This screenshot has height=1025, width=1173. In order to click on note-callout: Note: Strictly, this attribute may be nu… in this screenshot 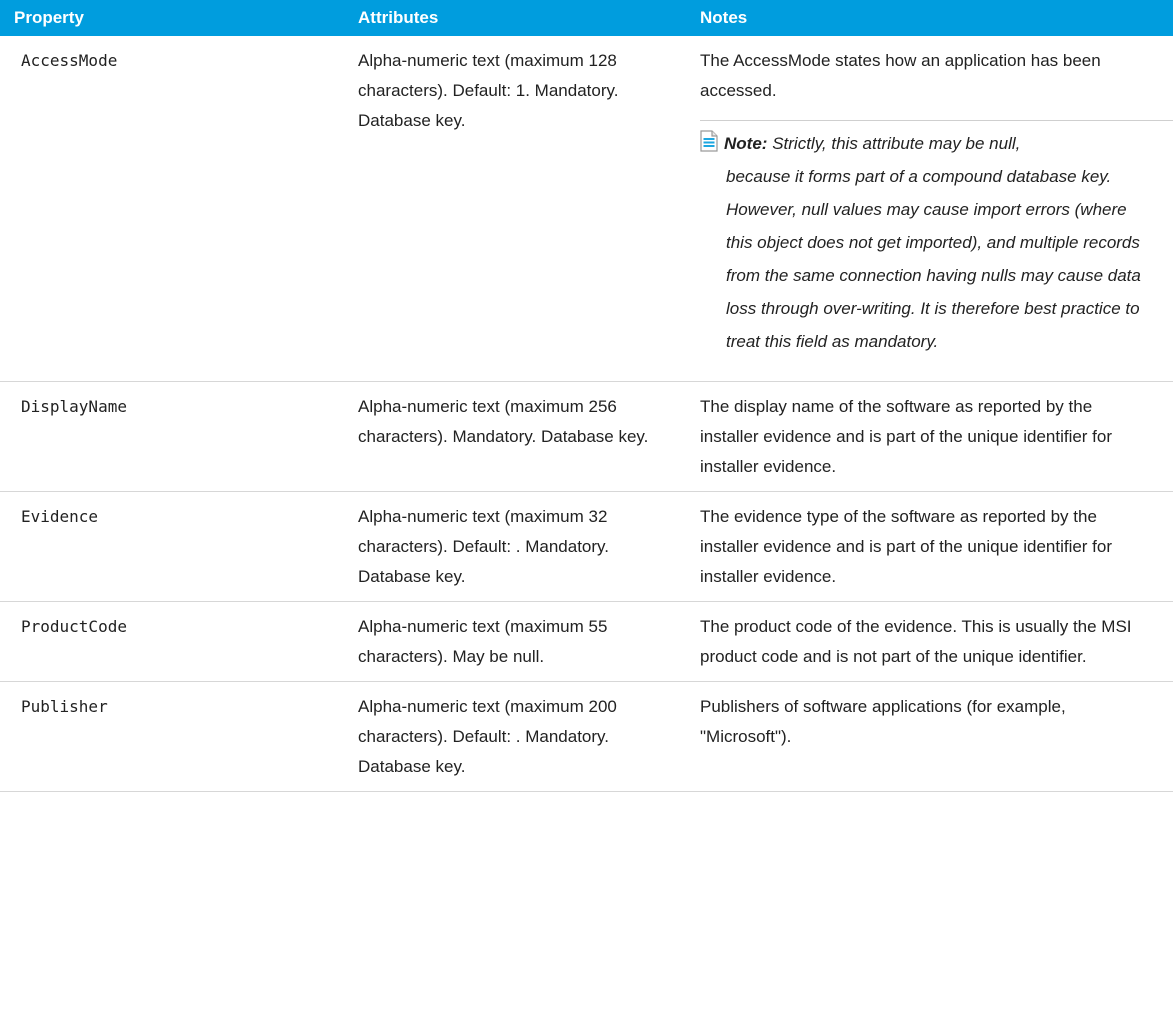, I will do `click(923, 246)`.